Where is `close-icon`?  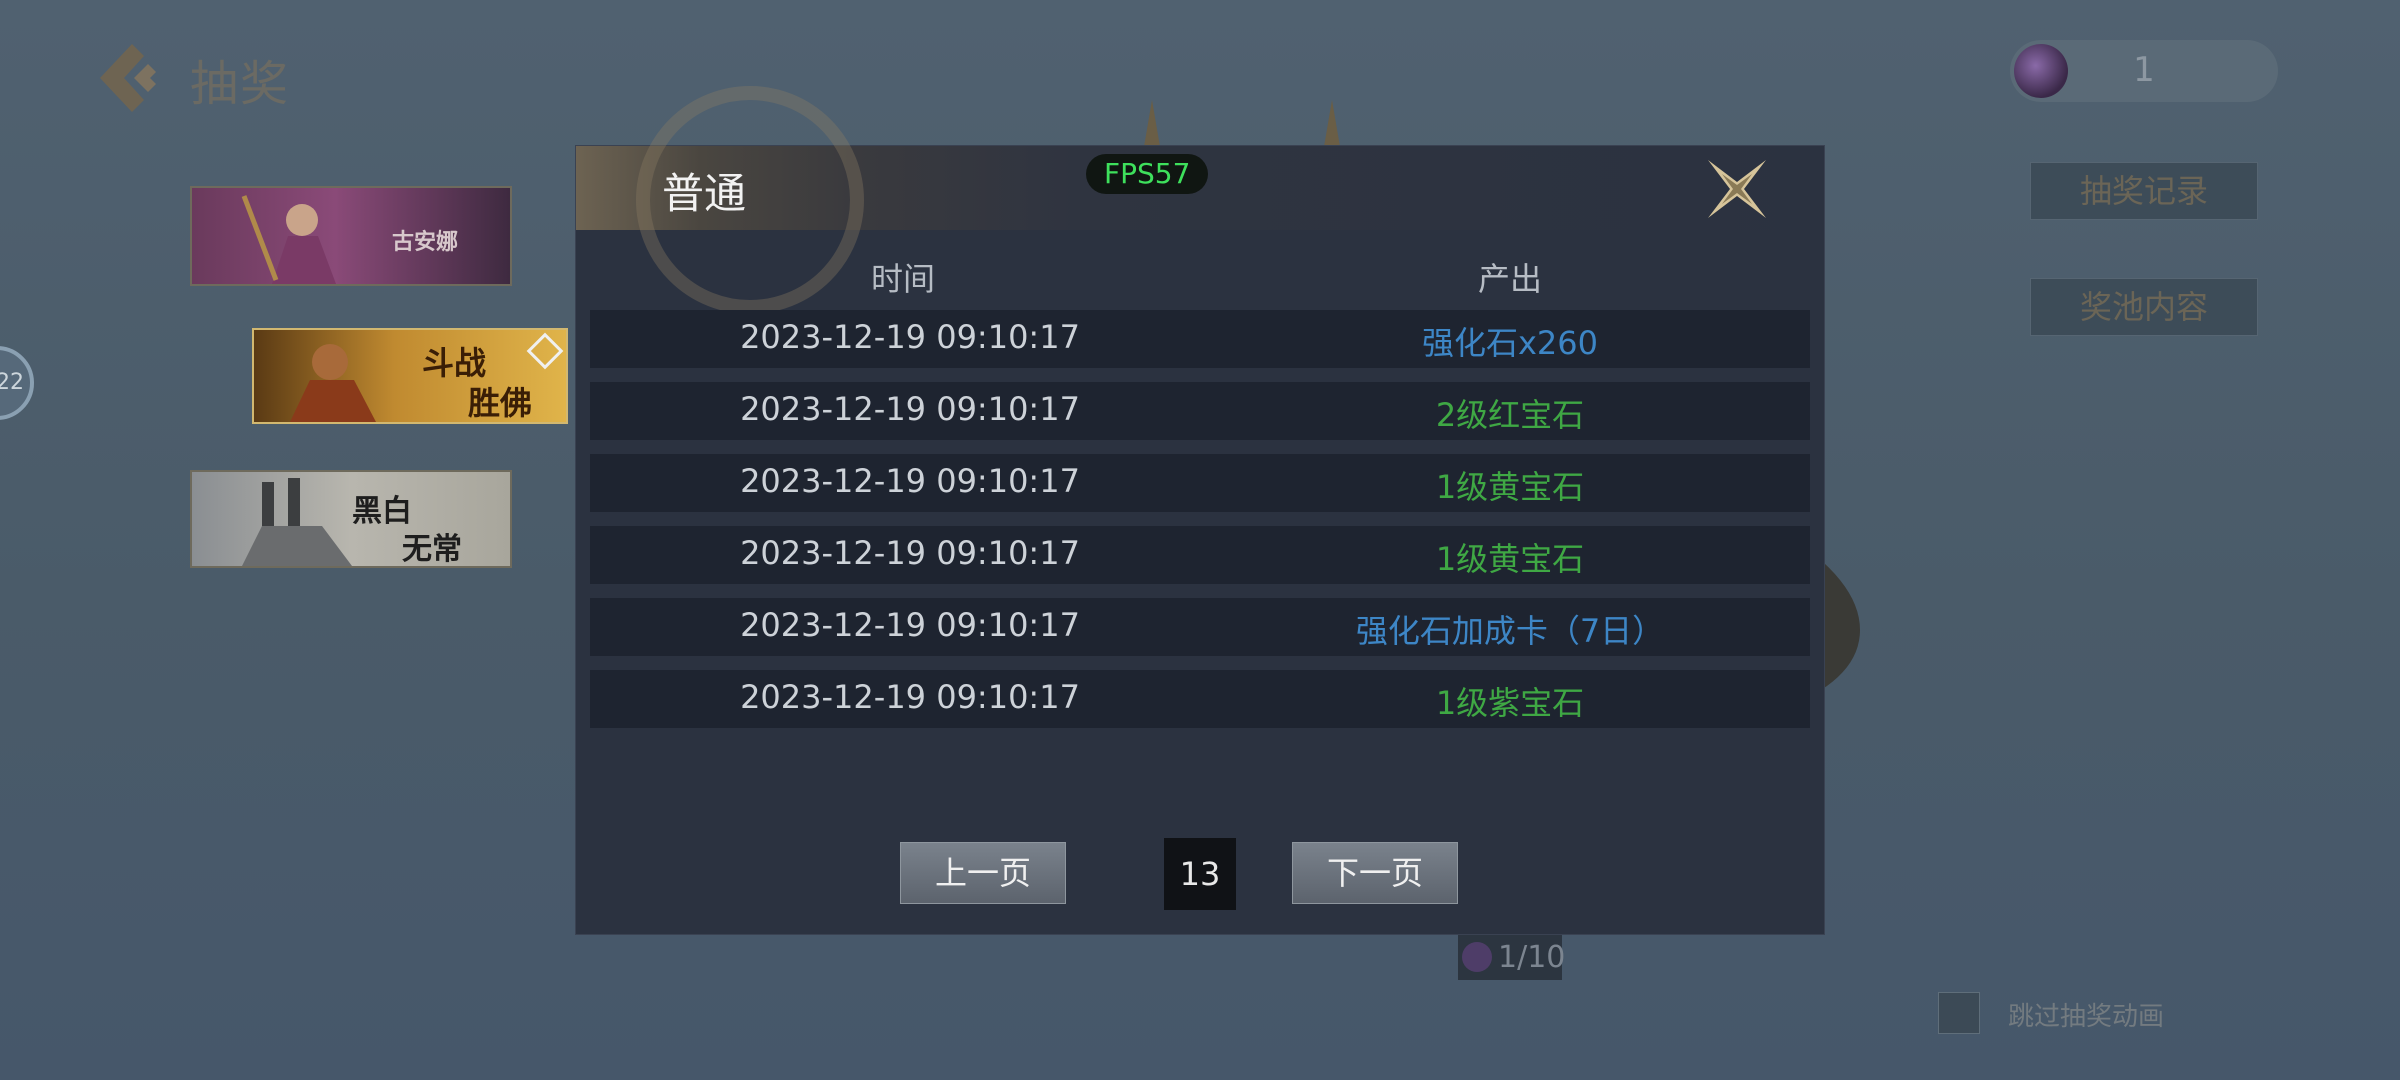 close-icon is located at coordinates (1737, 189).